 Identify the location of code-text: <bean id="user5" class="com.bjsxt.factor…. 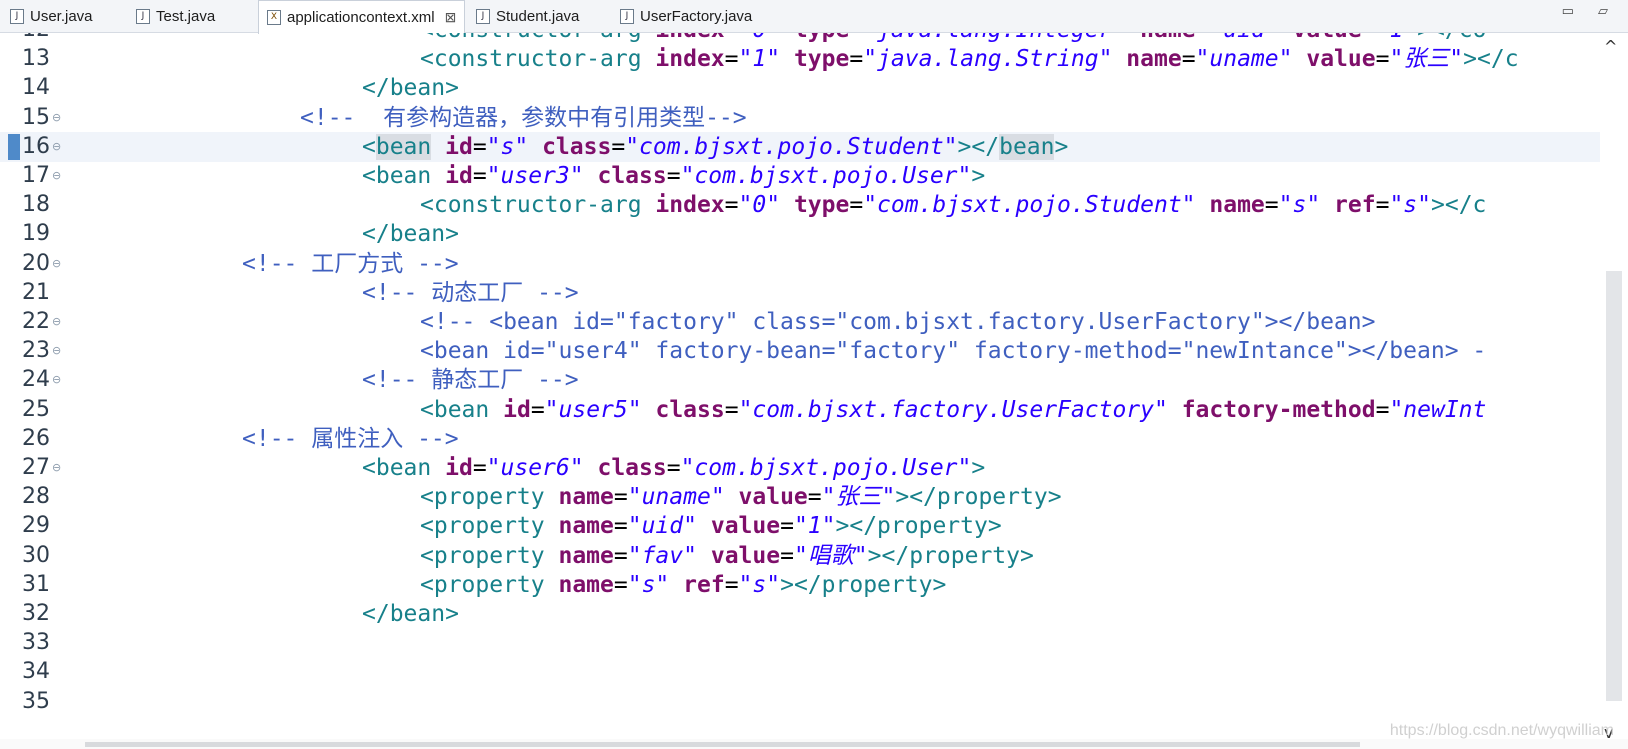
(953, 409).